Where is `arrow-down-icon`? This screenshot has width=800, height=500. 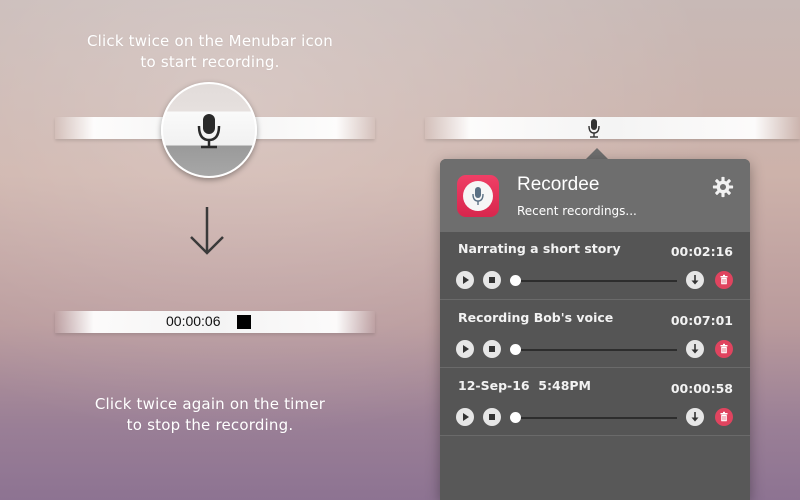
arrow-down-icon is located at coordinates (207, 231).